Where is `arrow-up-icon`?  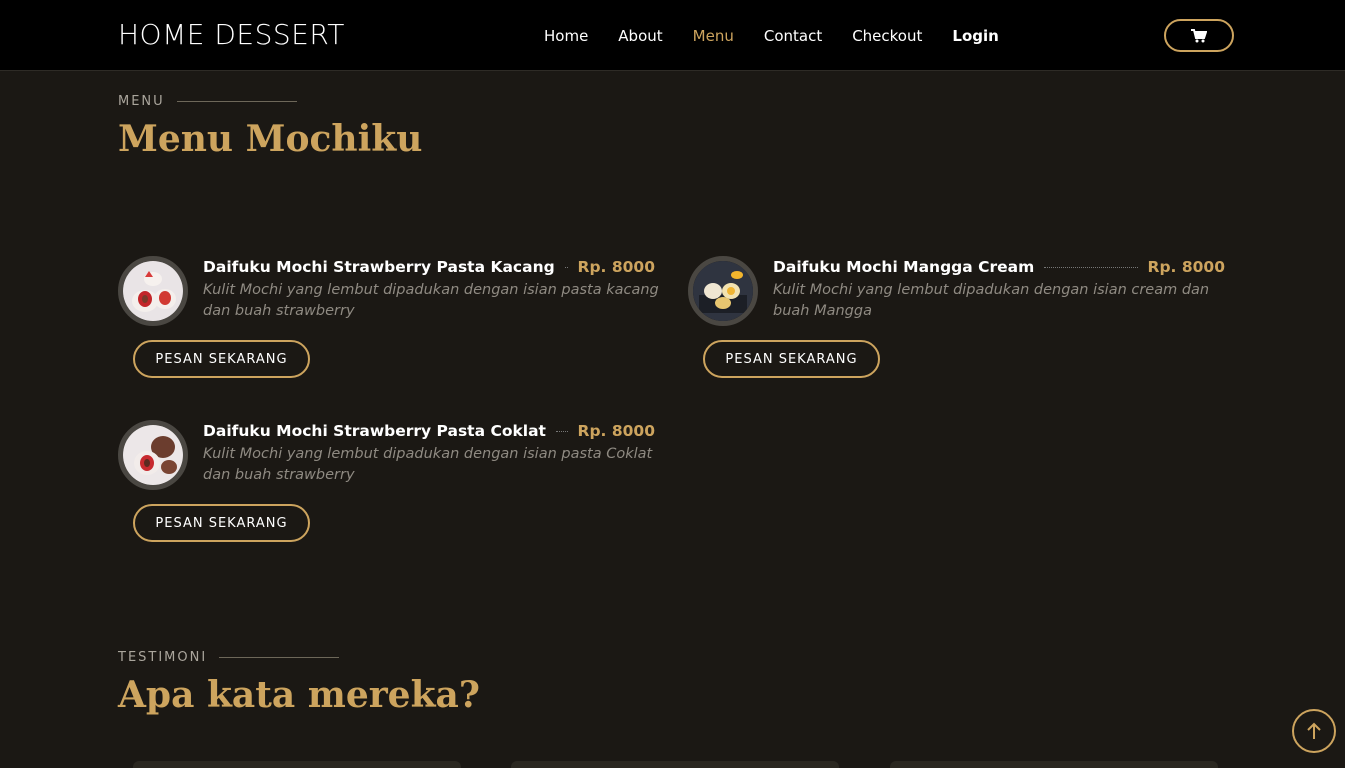 arrow-up-icon is located at coordinates (1314, 730).